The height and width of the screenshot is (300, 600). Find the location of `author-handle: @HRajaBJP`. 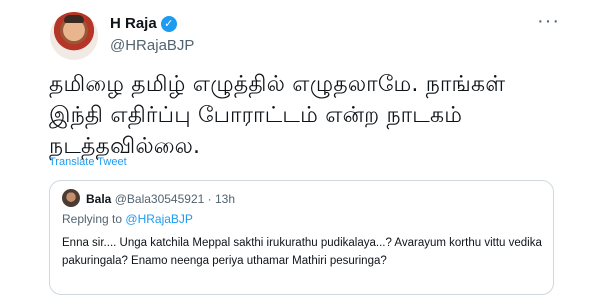

author-handle: @HRajaBJP is located at coordinates (152, 45).